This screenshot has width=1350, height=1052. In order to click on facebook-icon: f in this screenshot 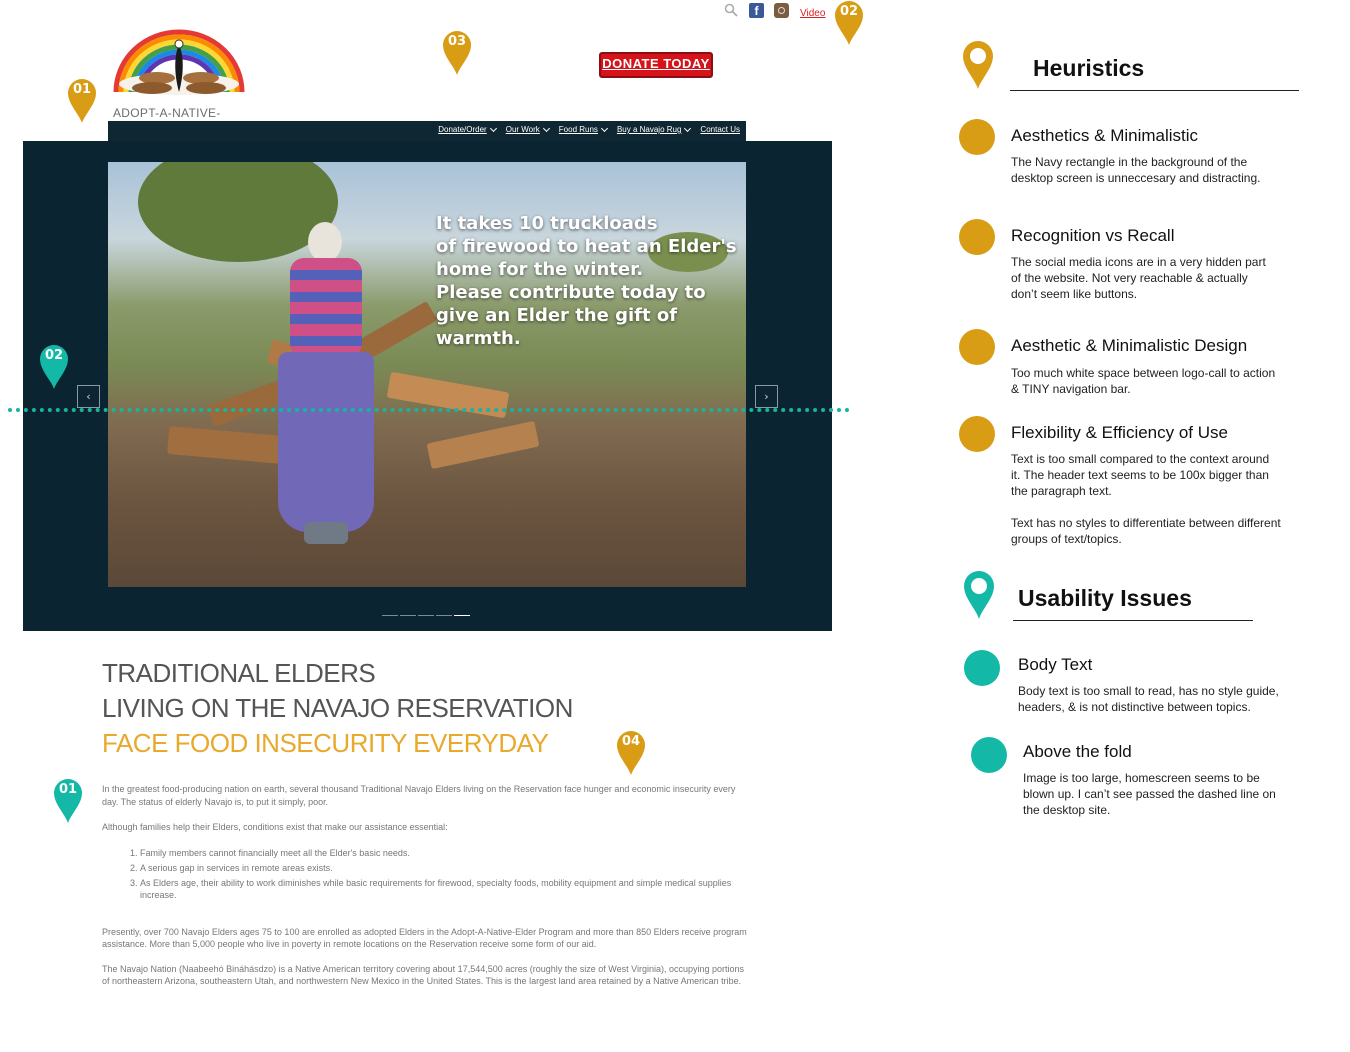, I will do `click(756, 10)`.